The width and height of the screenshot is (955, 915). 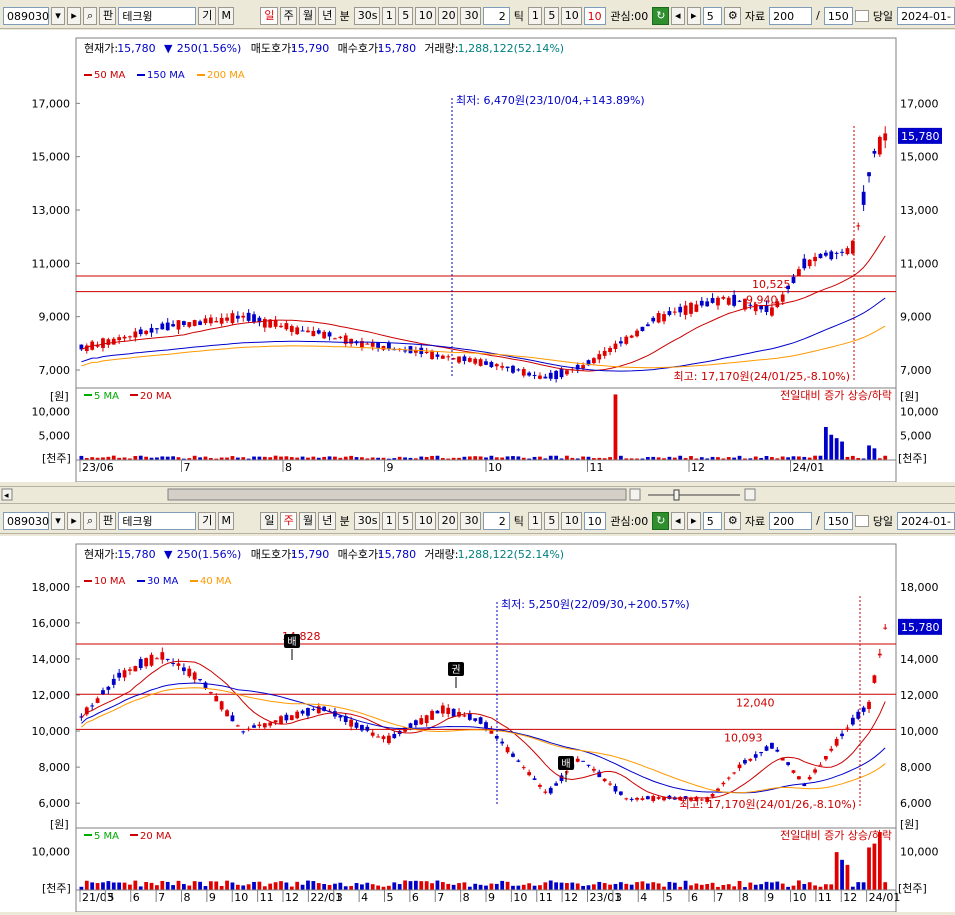 What do you see at coordinates (163, 581) in the screenshot?
I see `legend-label: 30 MA` at bounding box center [163, 581].